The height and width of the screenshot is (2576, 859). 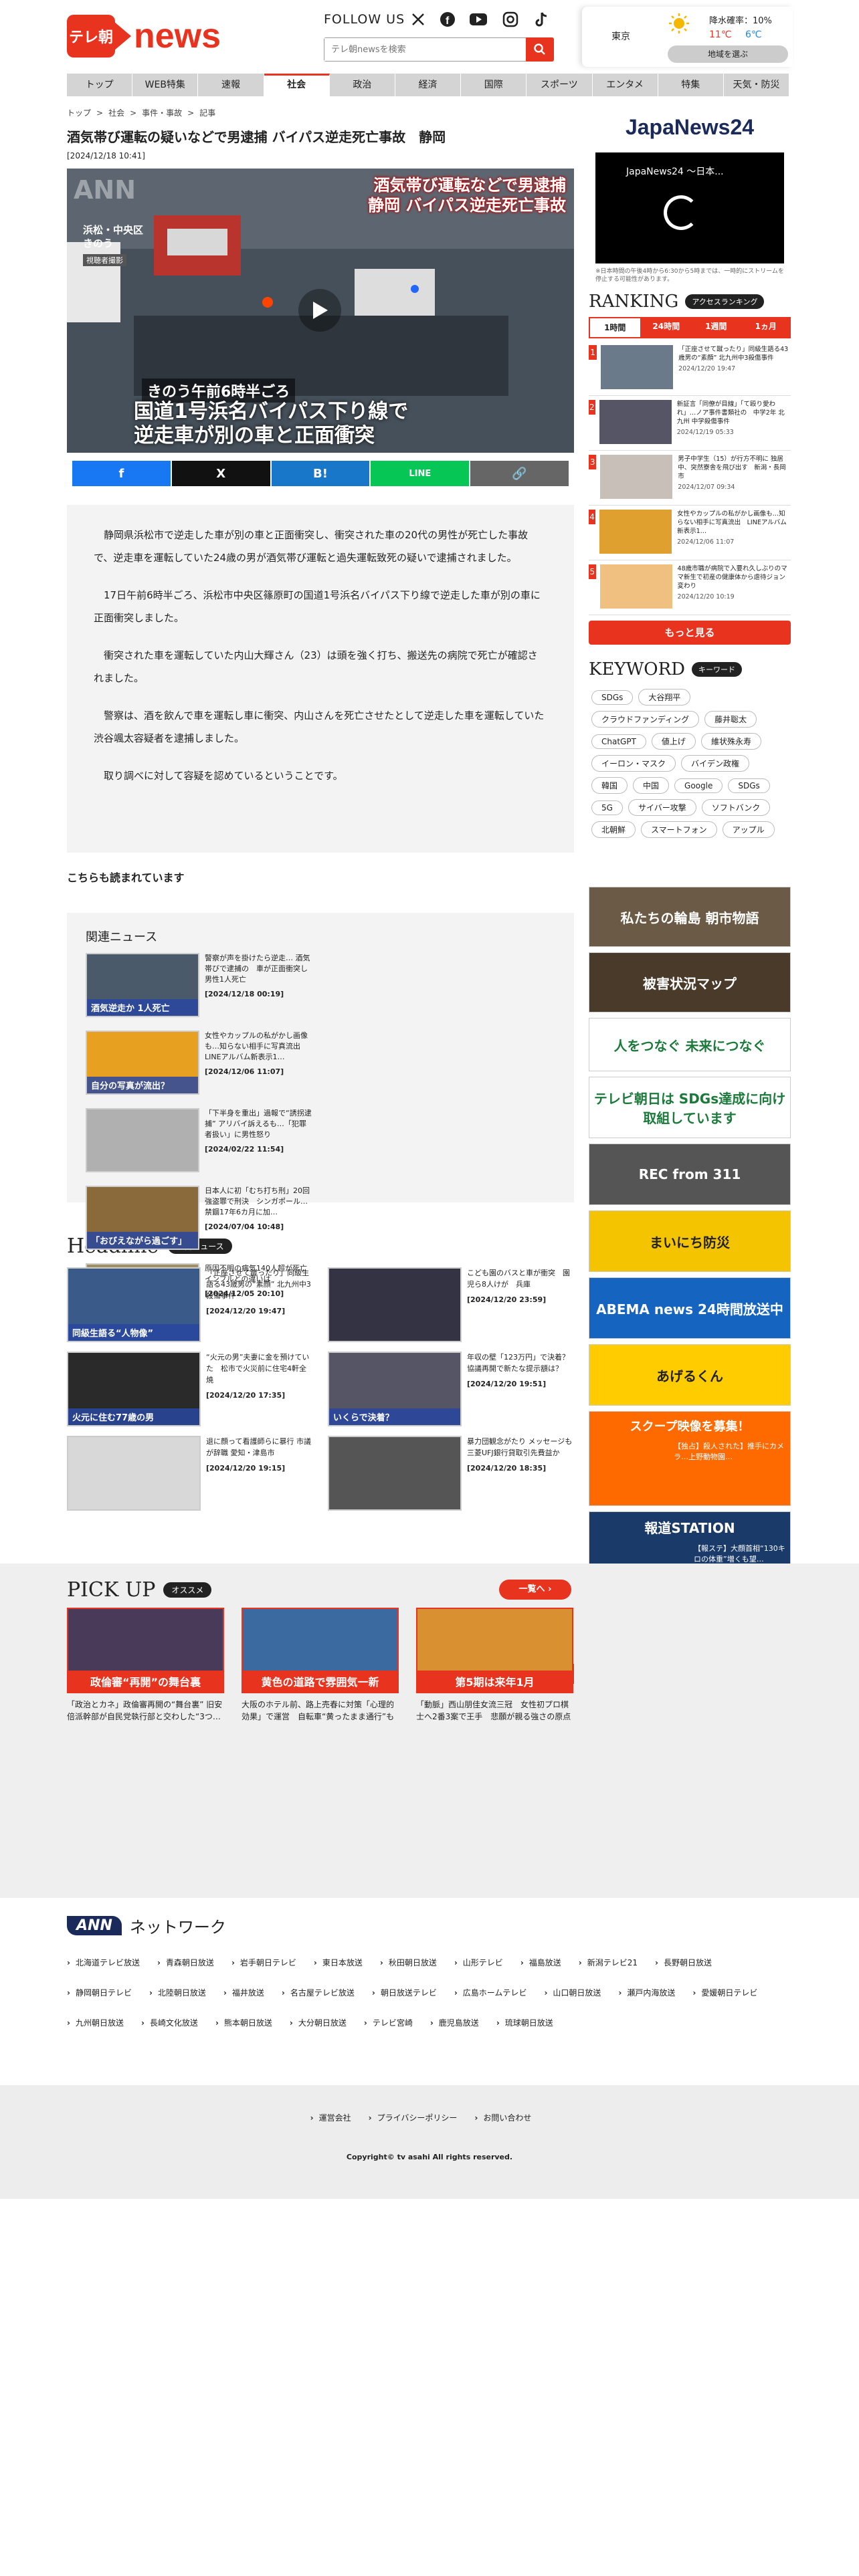 What do you see at coordinates (448, 19) in the screenshot?
I see `facebook-icon: f` at bounding box center [448, 19].